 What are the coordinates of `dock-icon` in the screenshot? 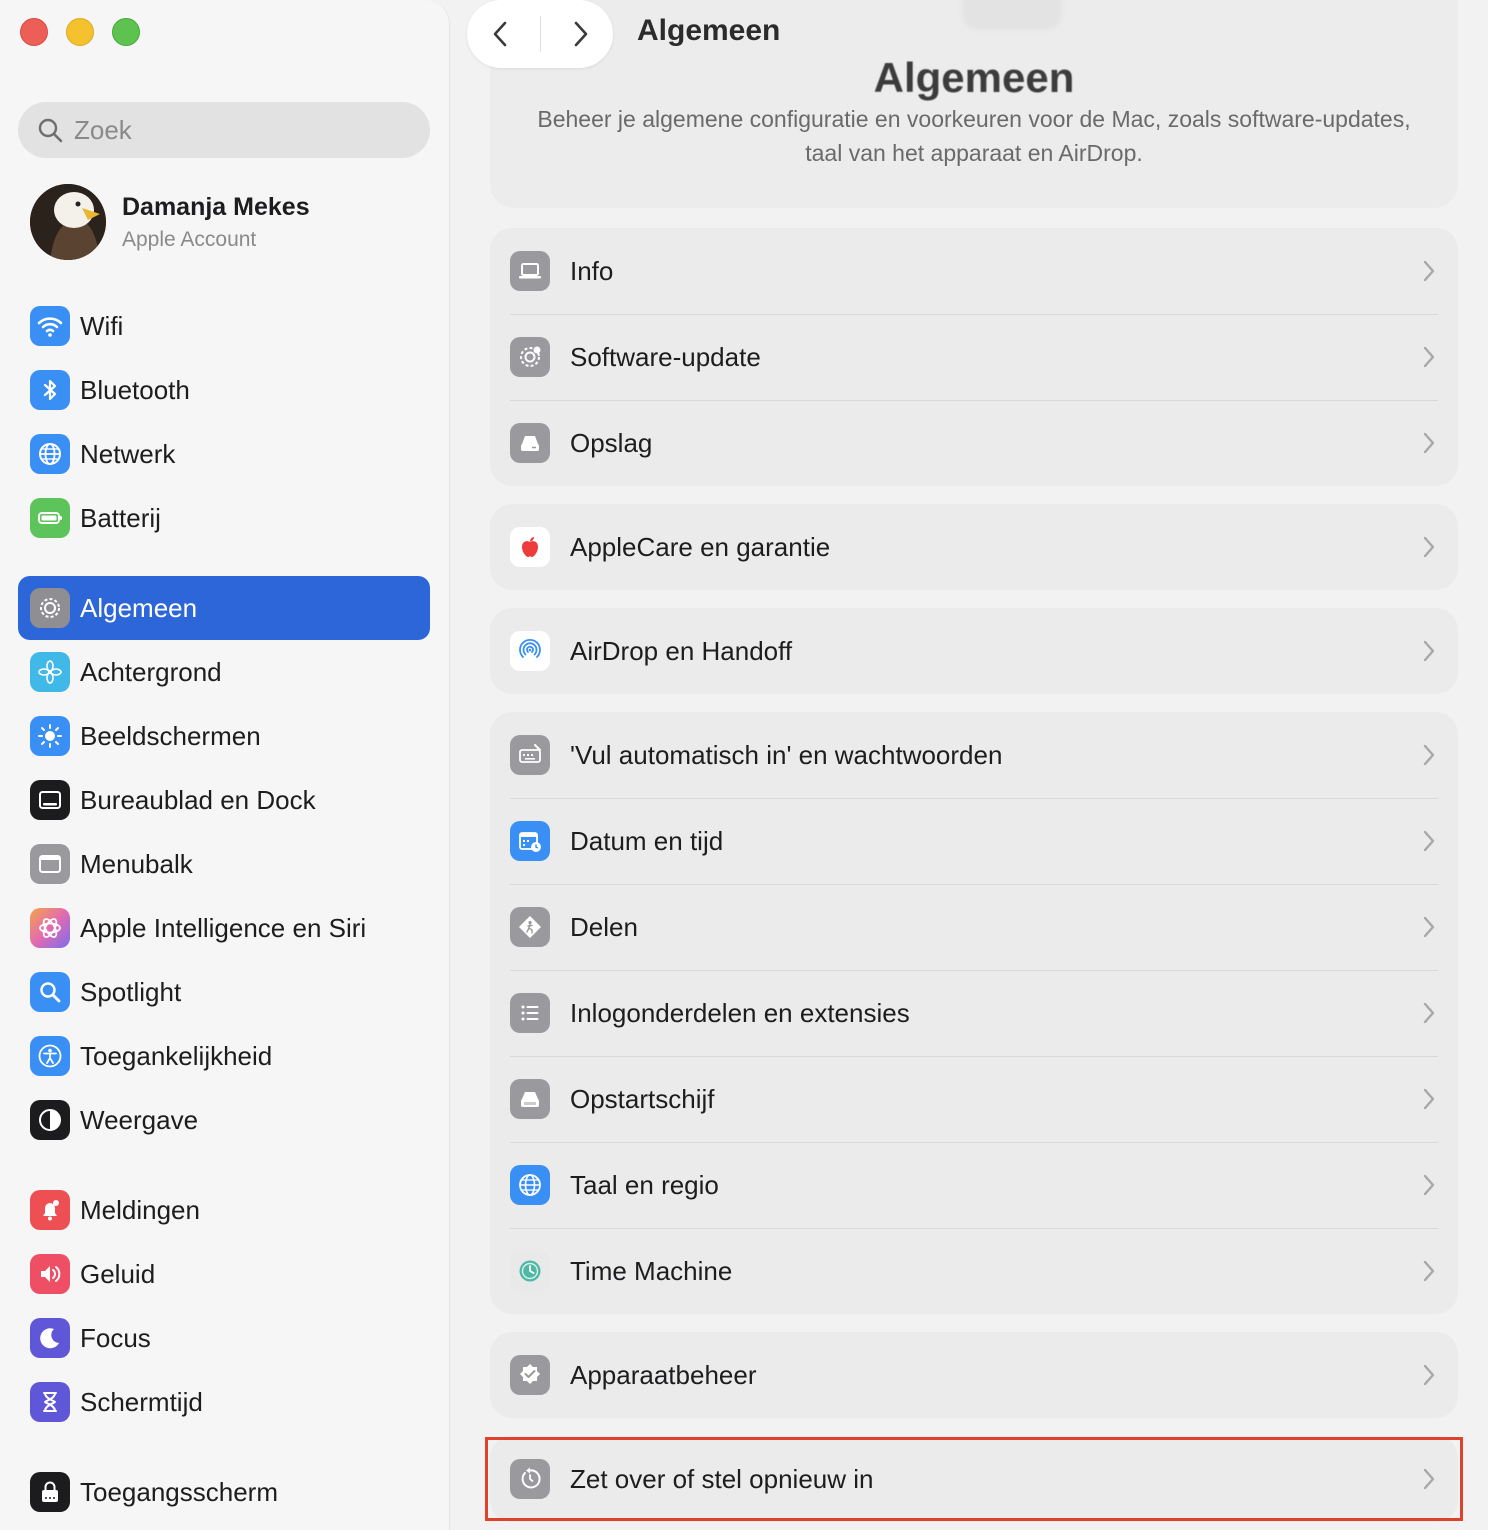 It's located at (50, 800).